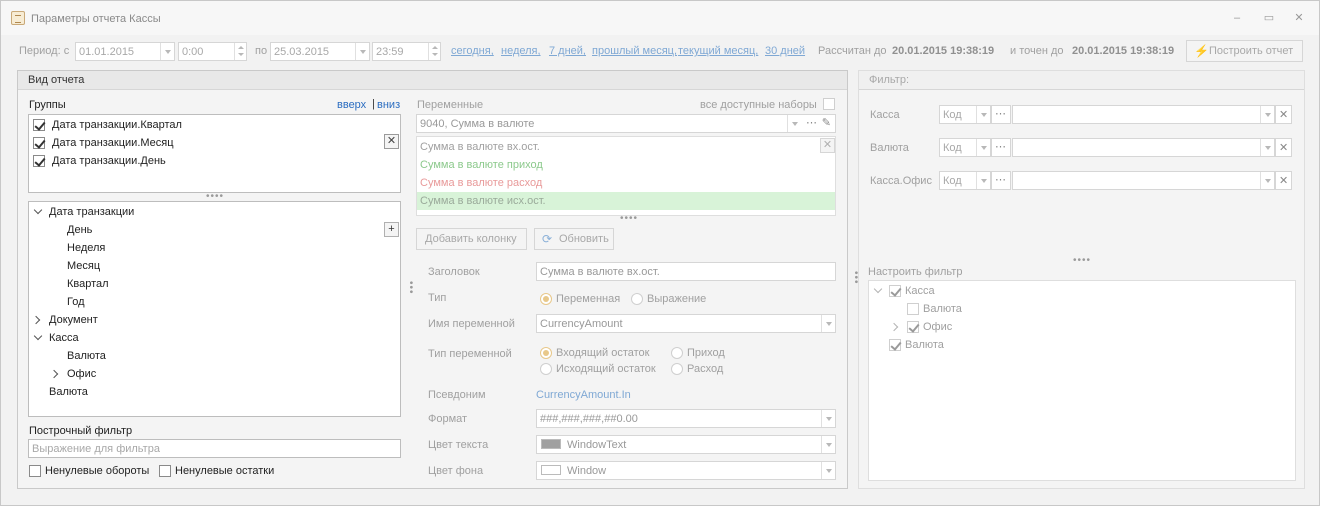 The width and height of the screenshot is (1320, 506). I want to click on type-variable-radio, so click(546, 299).